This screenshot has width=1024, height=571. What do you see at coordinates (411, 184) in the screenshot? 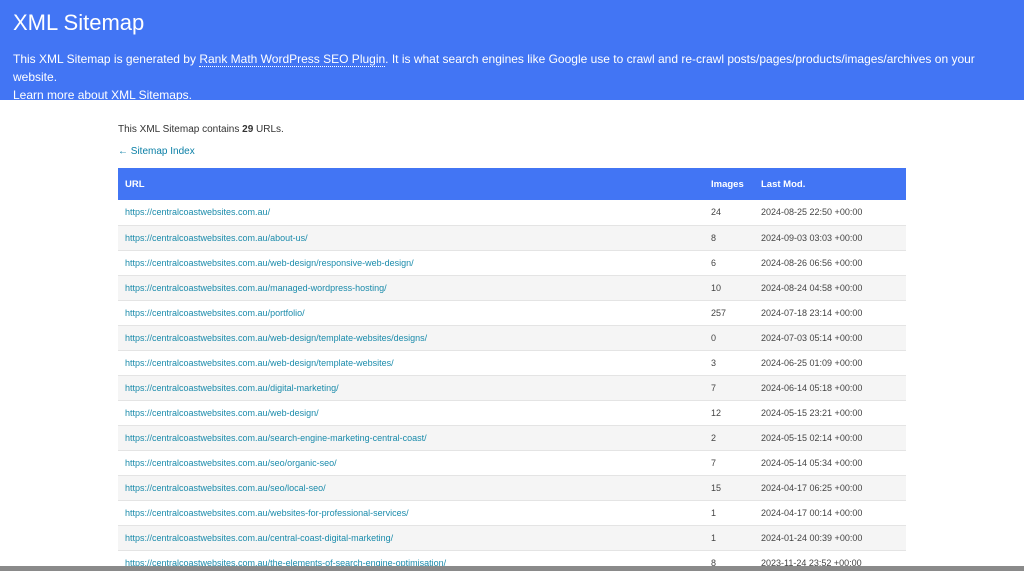
I see `header-url: URL` at bounding box center [411, 184].